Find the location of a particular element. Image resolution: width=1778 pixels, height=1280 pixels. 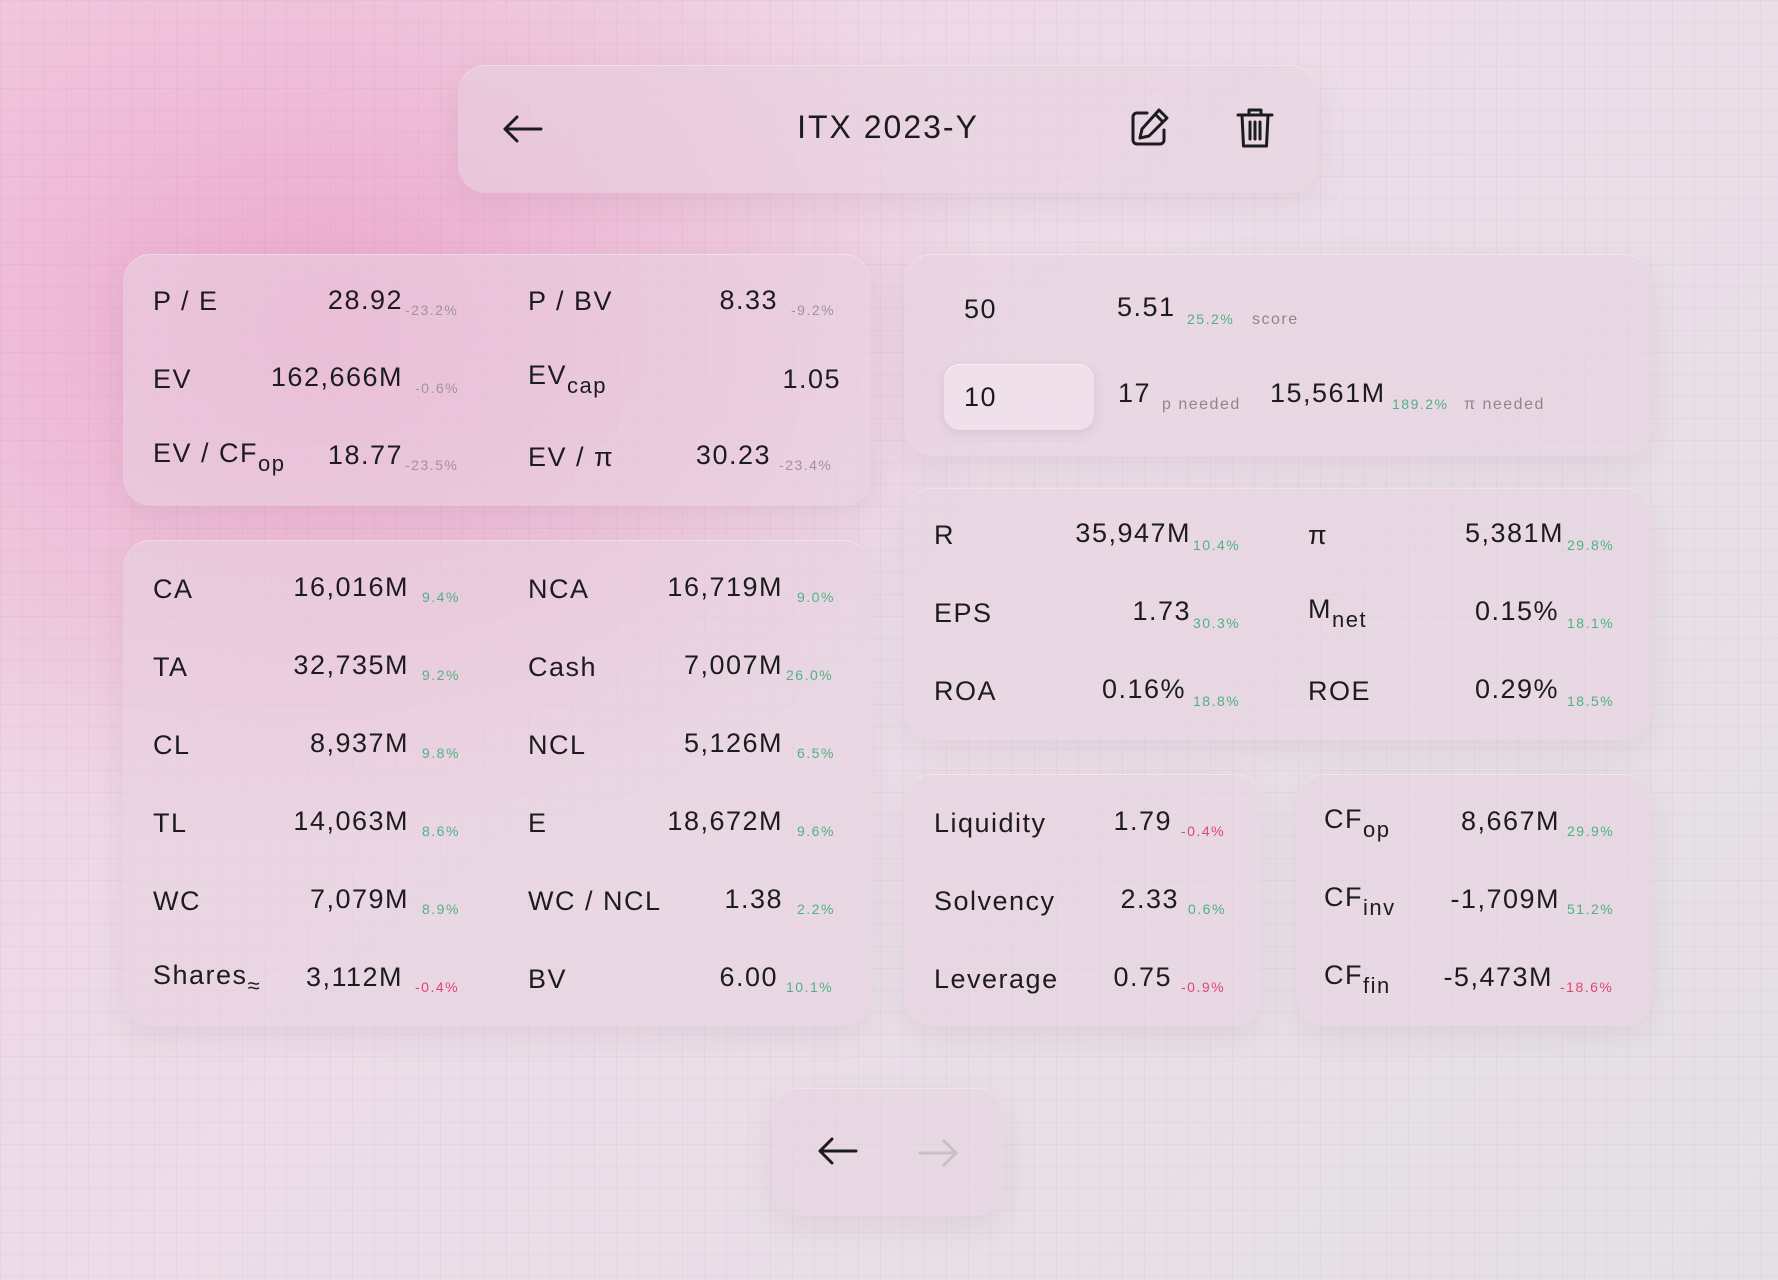

roa-label: ROA is located at coordinates (966, 691).